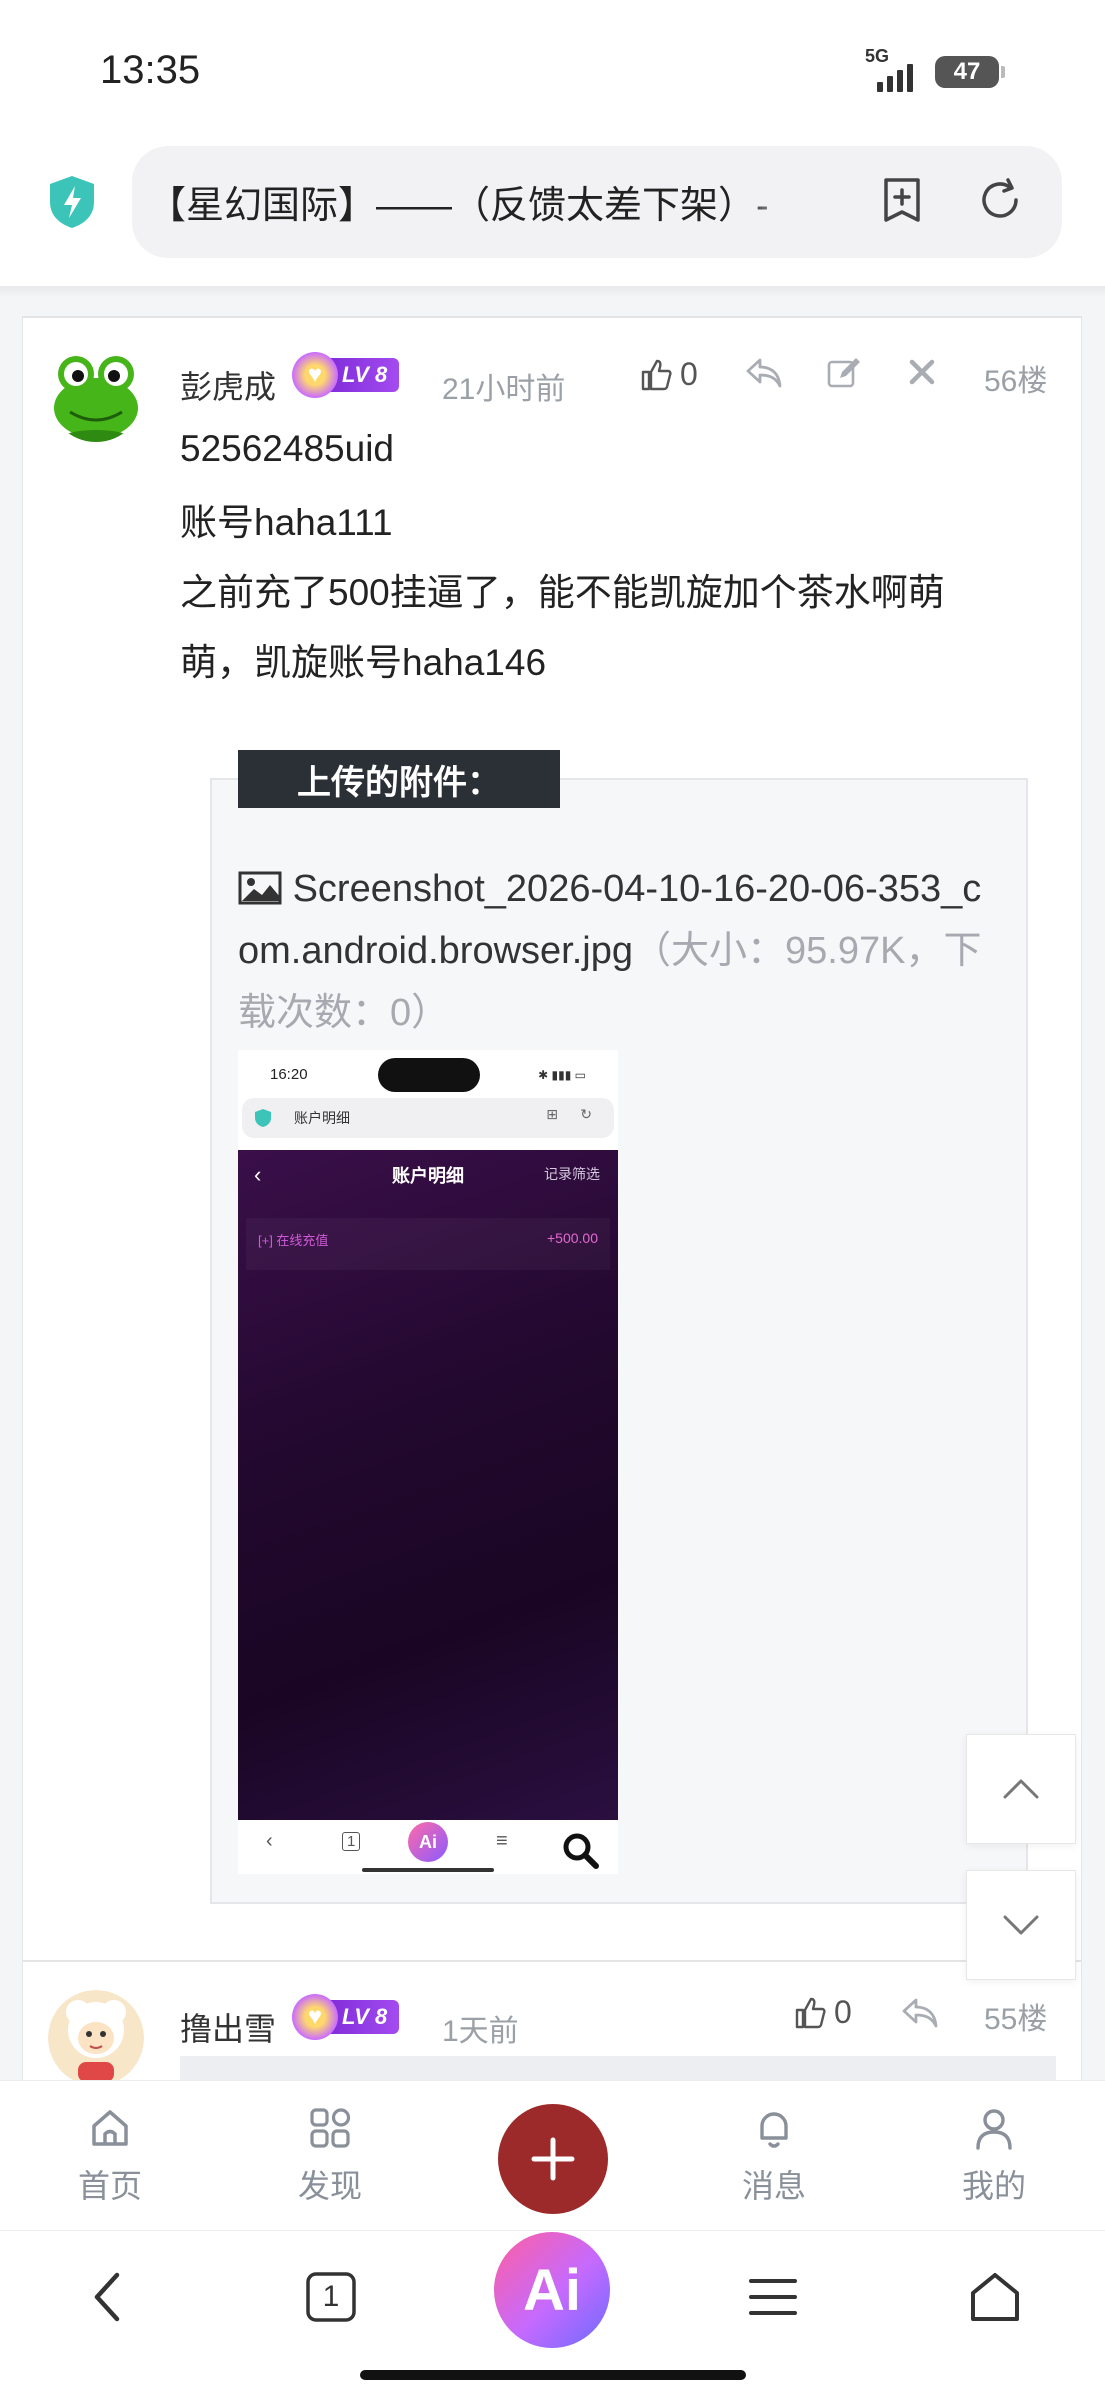 The width and height of the screenshot is (1105, 2400). I want to click on embedded-signal-icon: ✱ ▮▮▮ ▭, so click(562, 1075).